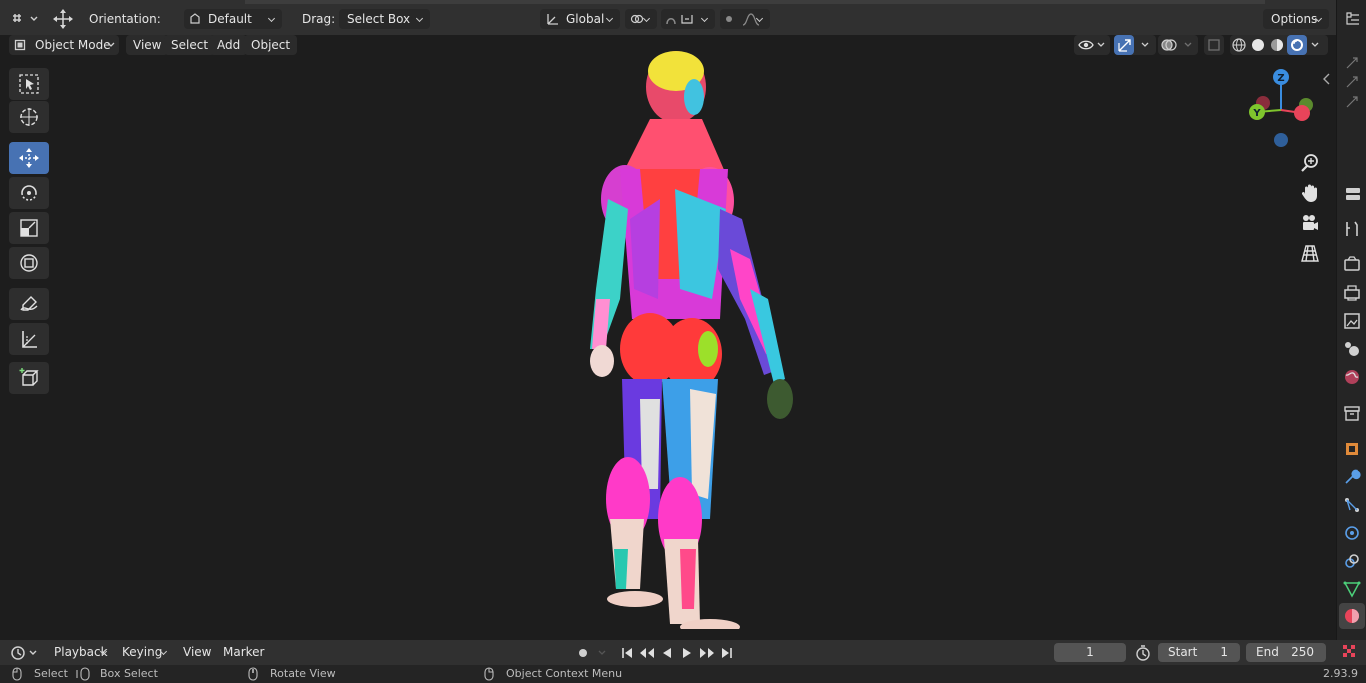 This screenshot has width=1366, height=683. I want to click on material-properties-icon, so click(1352, 616).